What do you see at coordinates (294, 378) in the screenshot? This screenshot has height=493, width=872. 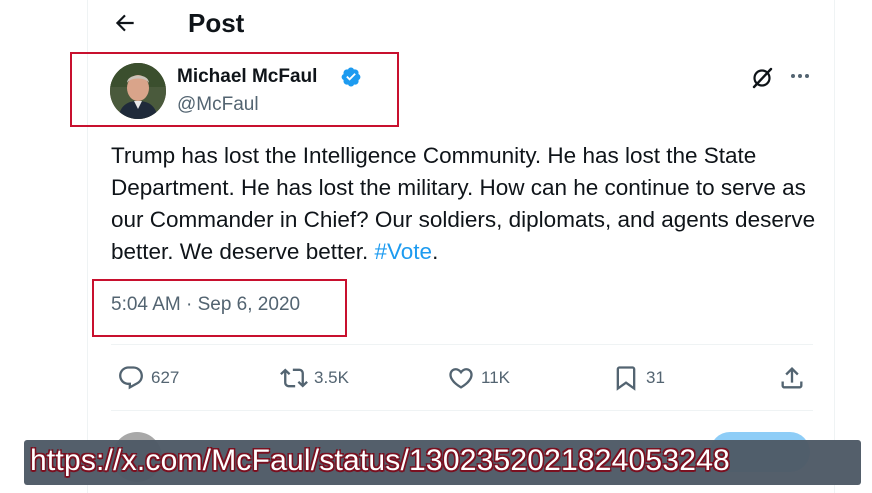 I see `repost-icon` at bounding box center [294, 378].